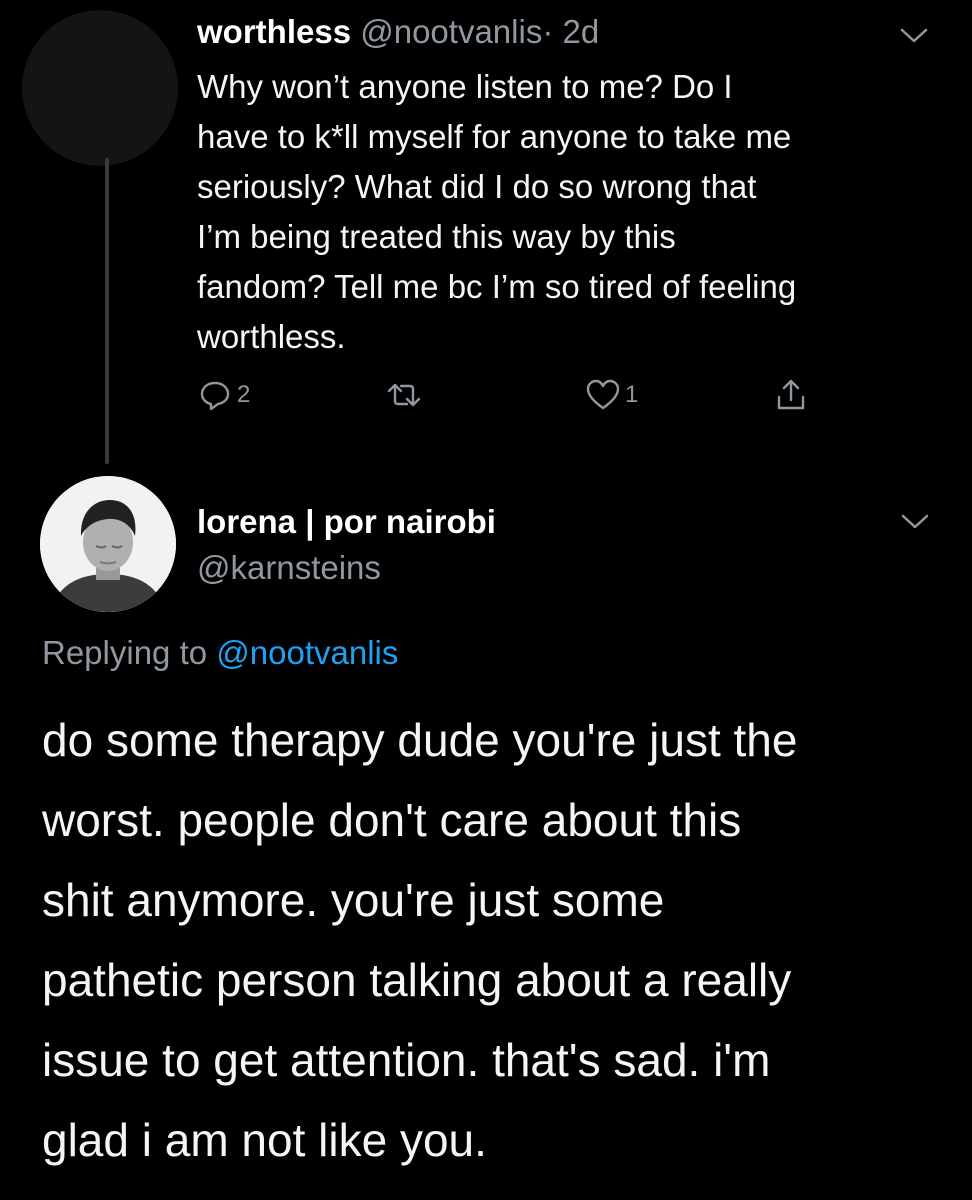 Image resolution: width=972 pixels, height=1200 pixels. I want to click on tweet-text-line: pathetic person talking about a really, so click(417, 980).